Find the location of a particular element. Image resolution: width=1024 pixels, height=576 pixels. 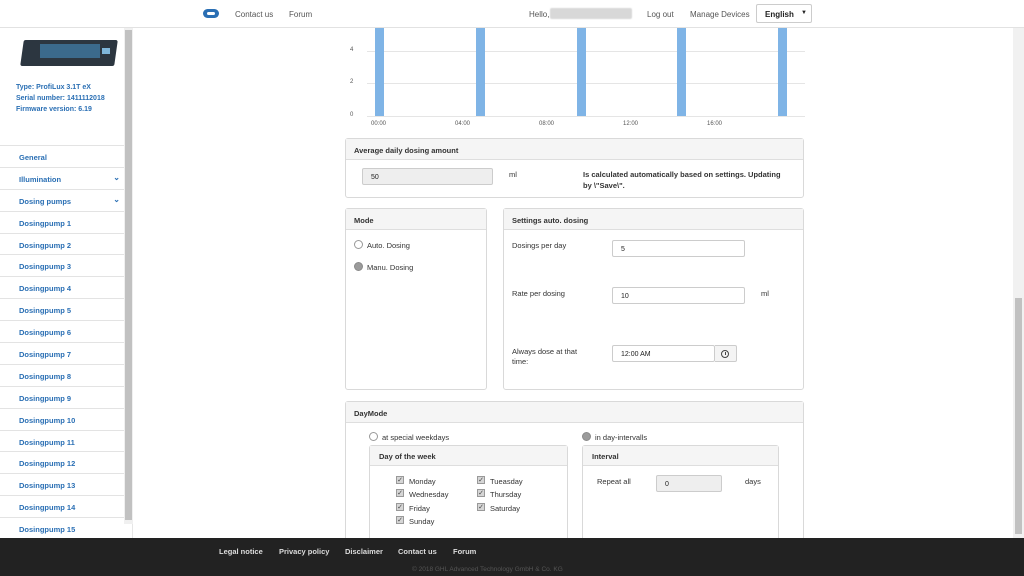

special-weekdays-radio is located at coordinates (373, 436).